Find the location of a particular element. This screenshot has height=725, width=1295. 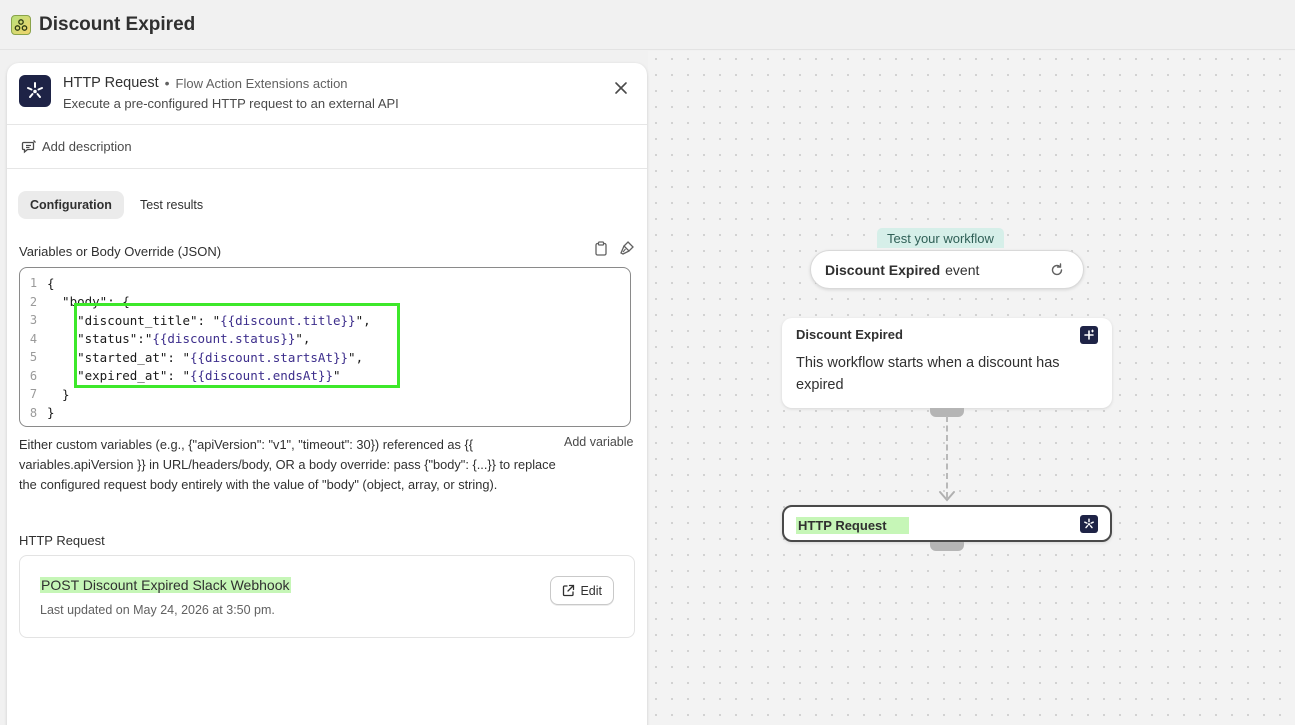

add-description-button: Add description is located at coordinates (327, 147).